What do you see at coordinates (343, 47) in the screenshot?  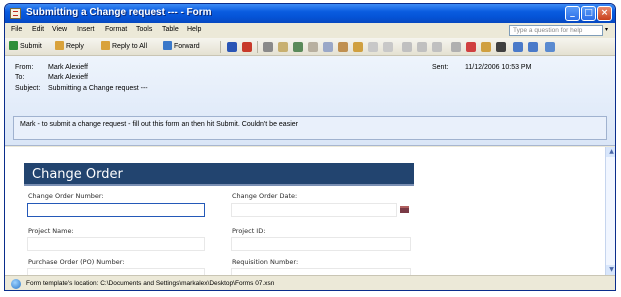 I see `paste-icon` at bounding box center [343, 47].